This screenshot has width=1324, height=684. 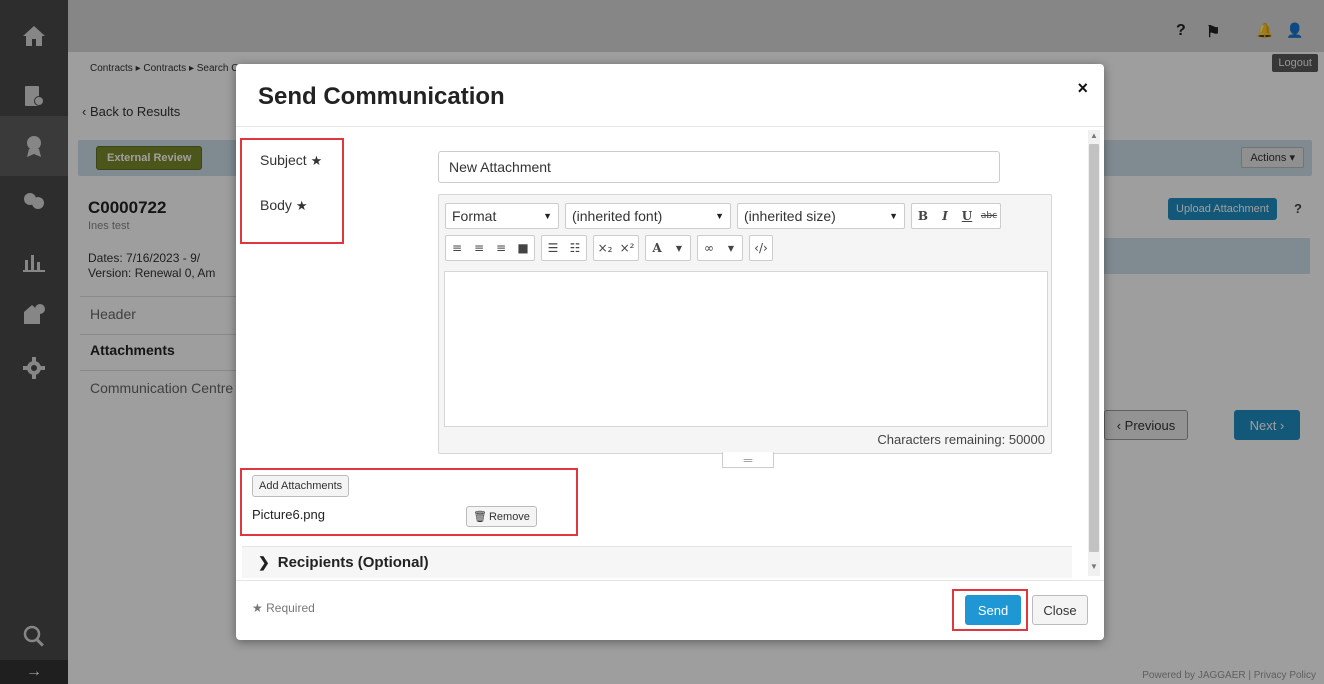 I want to click on trash-icon: 🗑, so click(x=480, y=517).